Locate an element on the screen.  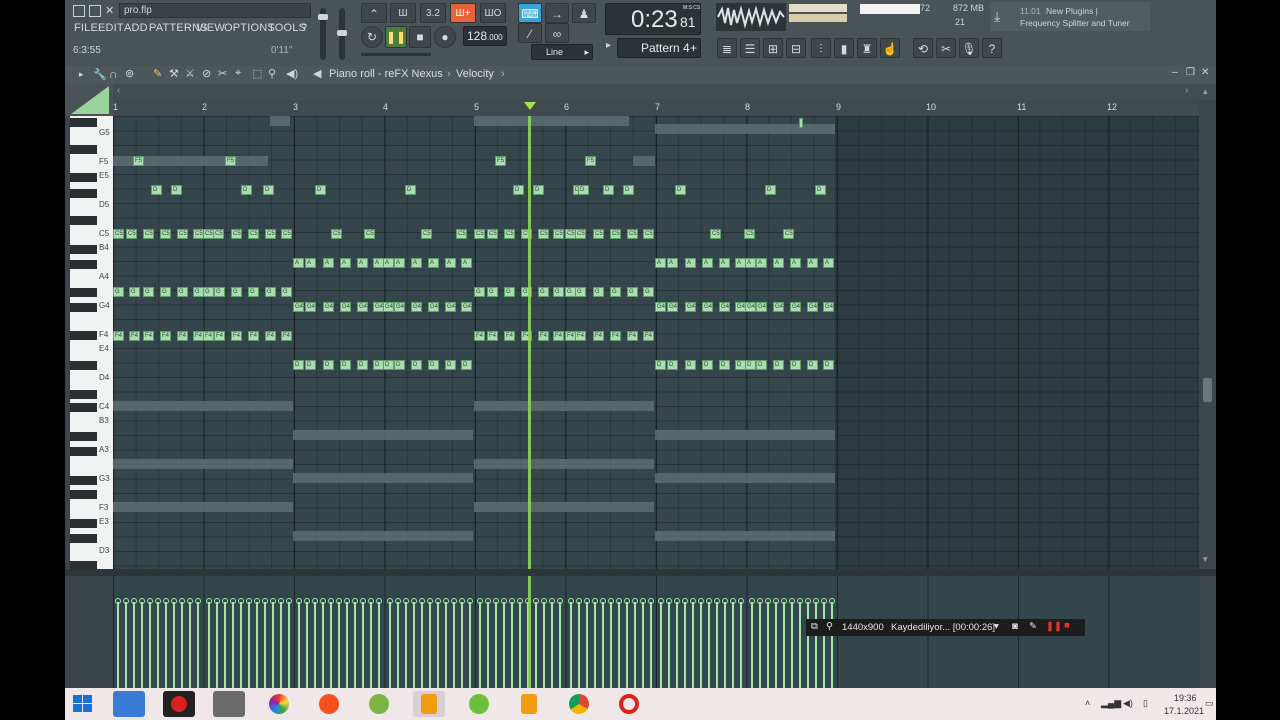
step-edit-icon: Ш+ is located at coordinates (463, 13).